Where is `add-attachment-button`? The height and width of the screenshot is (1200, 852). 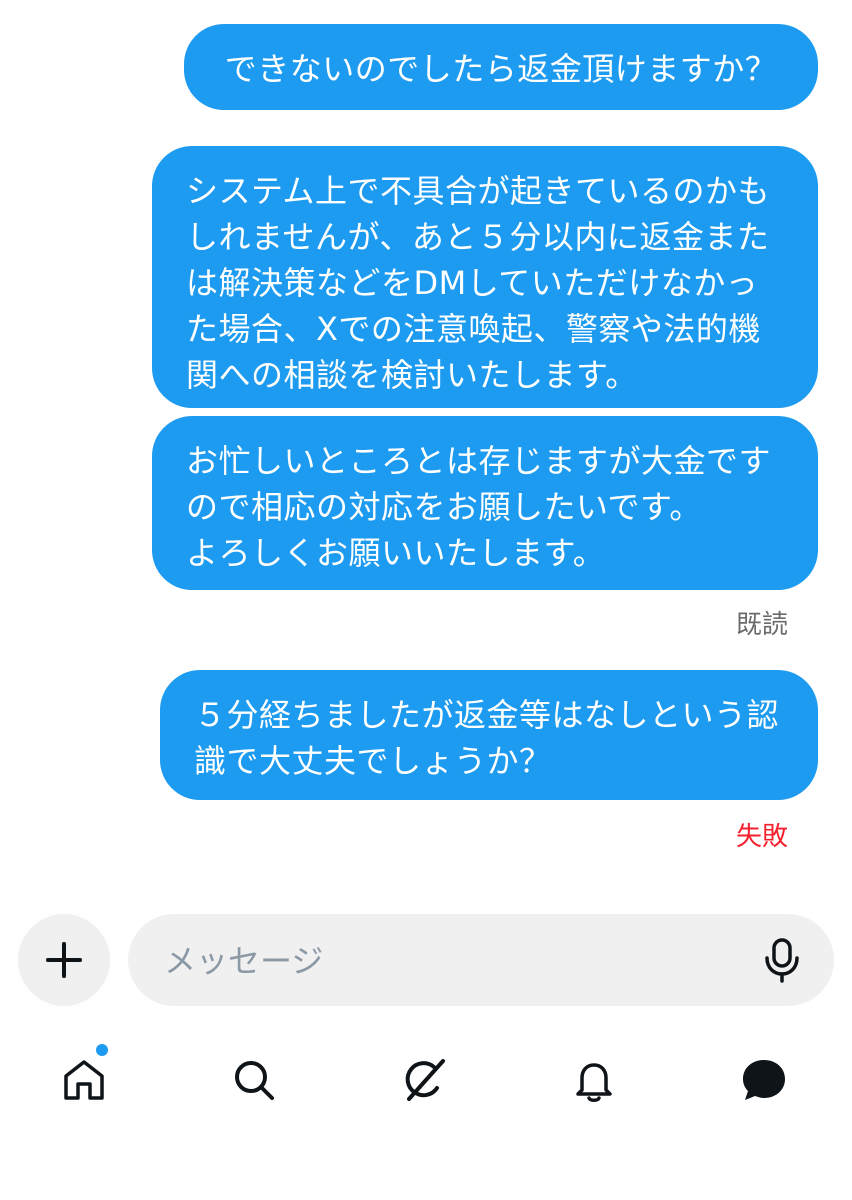 add-attachment-button is located at coordinates (64, 960).